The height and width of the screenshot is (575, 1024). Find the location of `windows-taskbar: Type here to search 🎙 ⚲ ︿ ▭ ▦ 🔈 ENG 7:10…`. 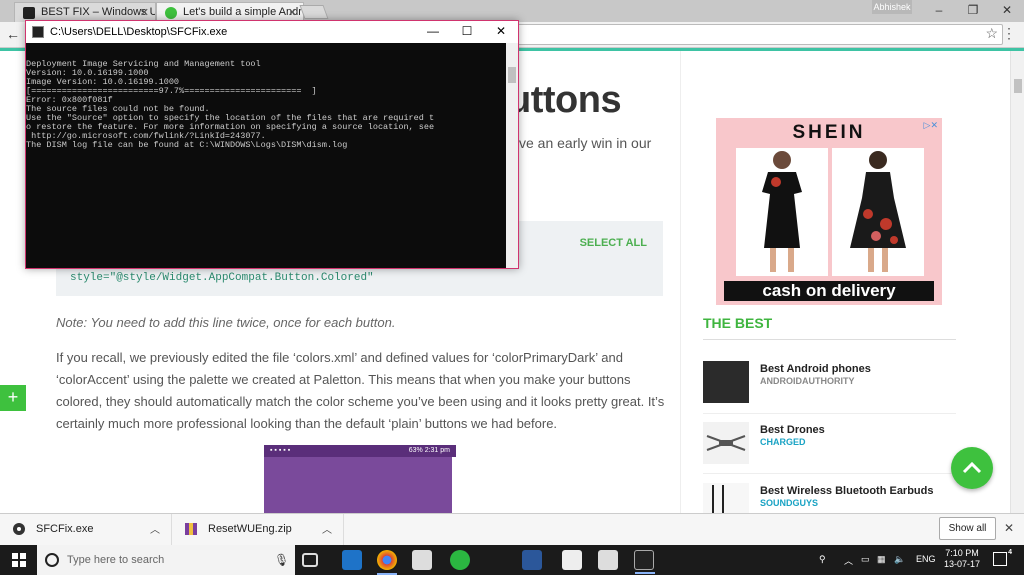

windows-taskbar: Type here to search 🎙 ⚲ ︿ ▭ ▦ 🔈 ENG 7:10… is located at coordinates (512, 560).